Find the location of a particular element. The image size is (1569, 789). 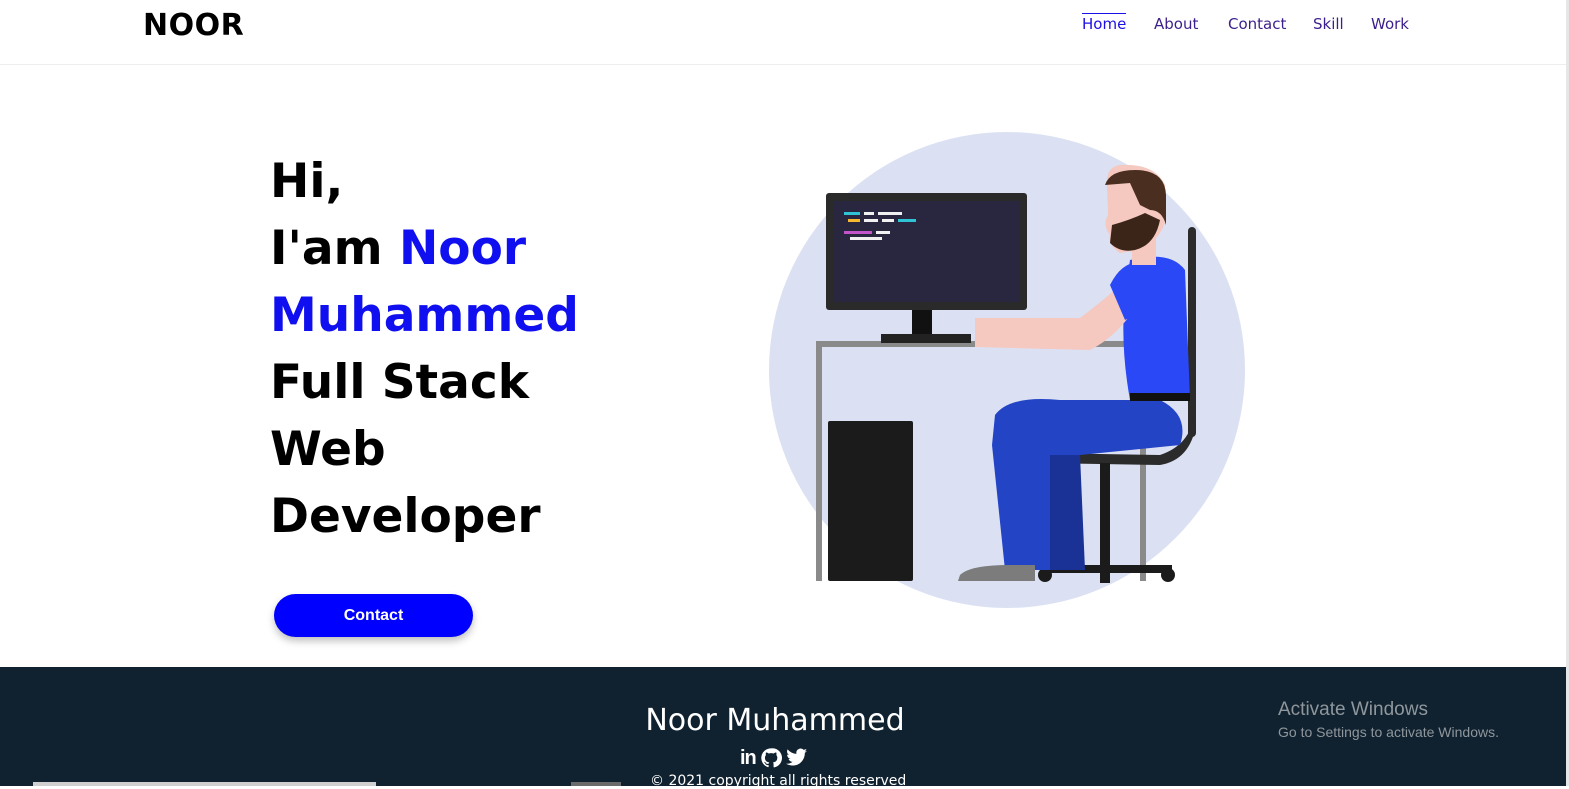

site-logo: NOOR is located at coordinates (193, 25).